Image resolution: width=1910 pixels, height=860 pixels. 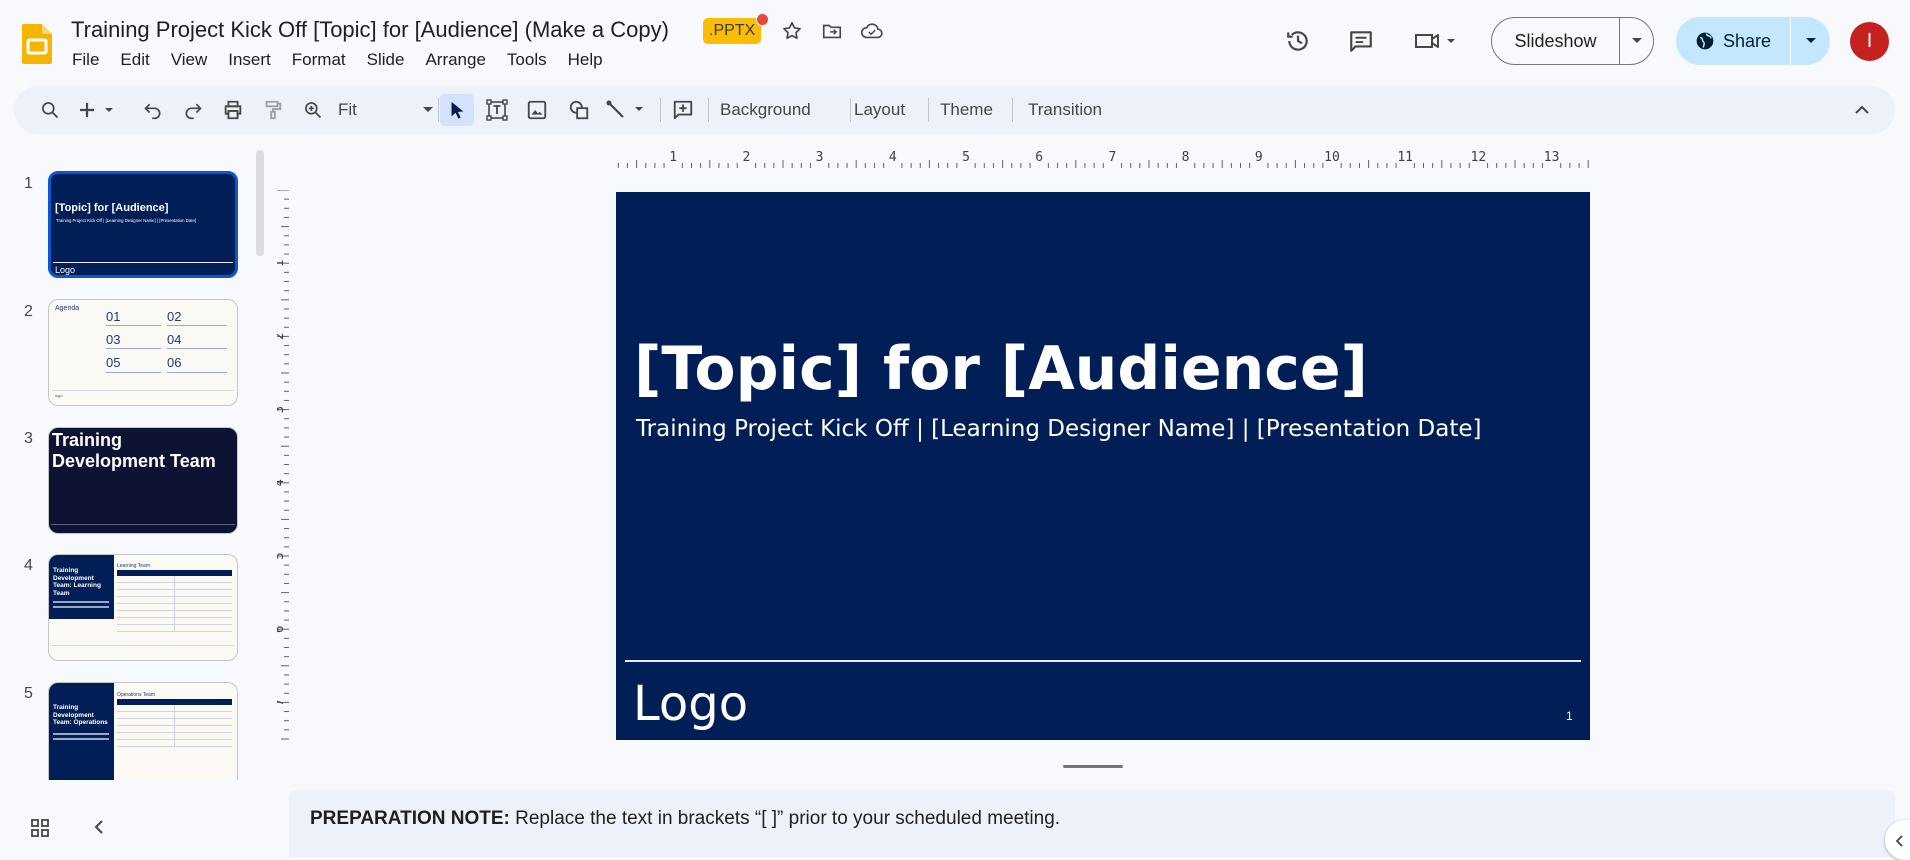 I want to click on thumbnail-side-panel, so click(x=81, y=731).